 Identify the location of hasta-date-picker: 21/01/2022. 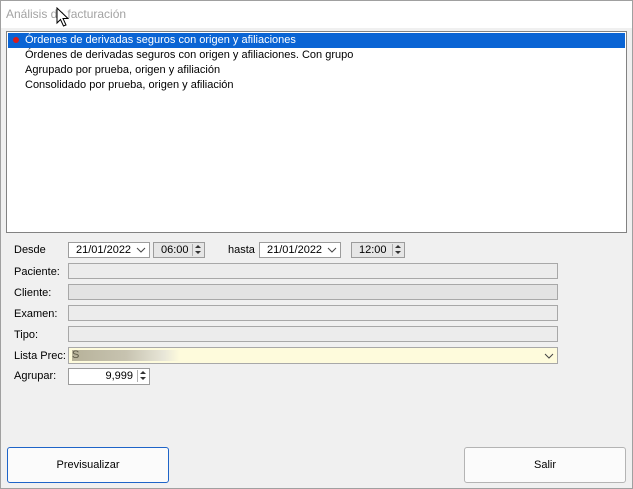
(300, 250).